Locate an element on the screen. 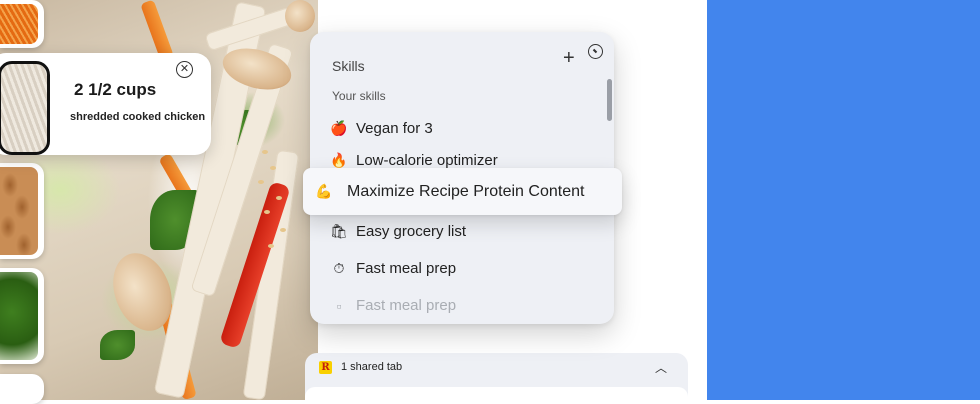 This screenshot has height=404, width=980. skill-item-protein-highlighted: 💪 Maximize Recipe Protein Content is located at coordinates (462, 191).